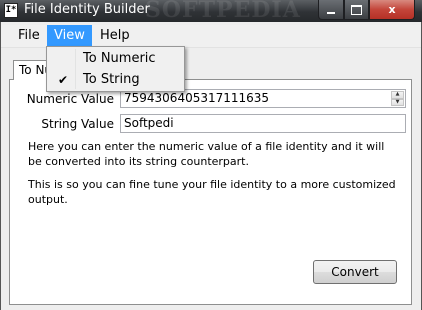 Image resolution: width=422 pixels, height=310 pixels. Describe the element at coordinates (29, 35) in the screenshot. I see `menu-file: File` at that location.